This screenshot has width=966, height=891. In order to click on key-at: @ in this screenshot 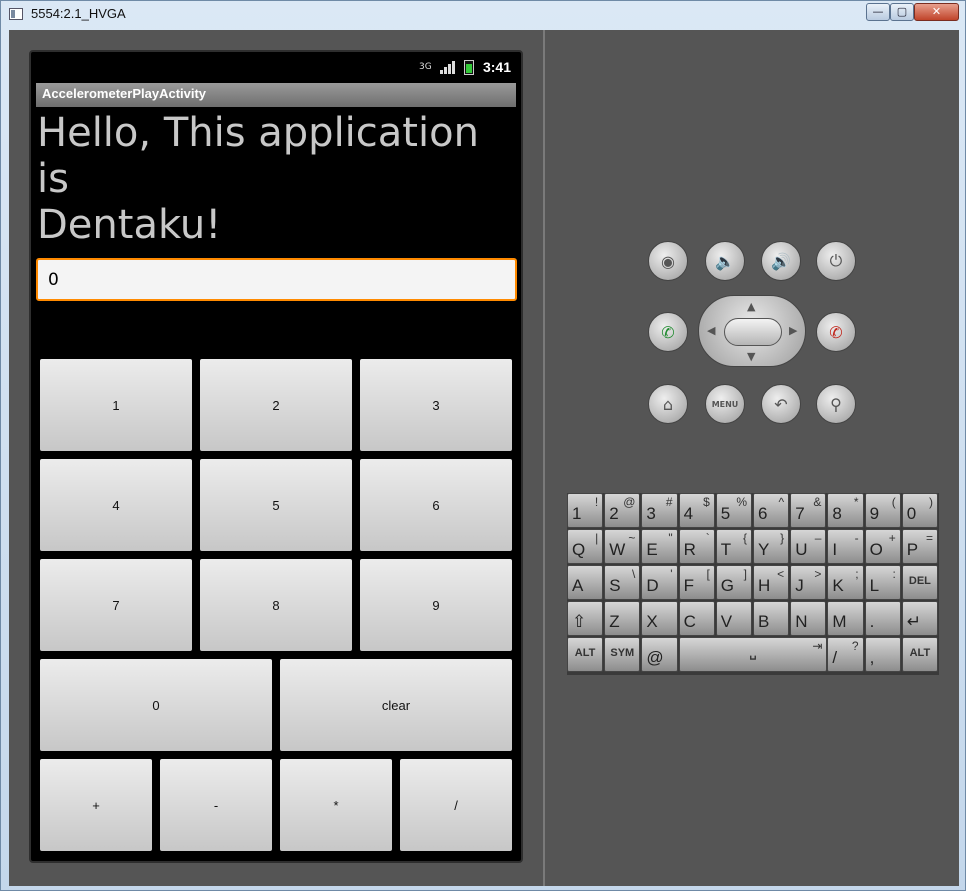, I will do `click(659, 654)`.